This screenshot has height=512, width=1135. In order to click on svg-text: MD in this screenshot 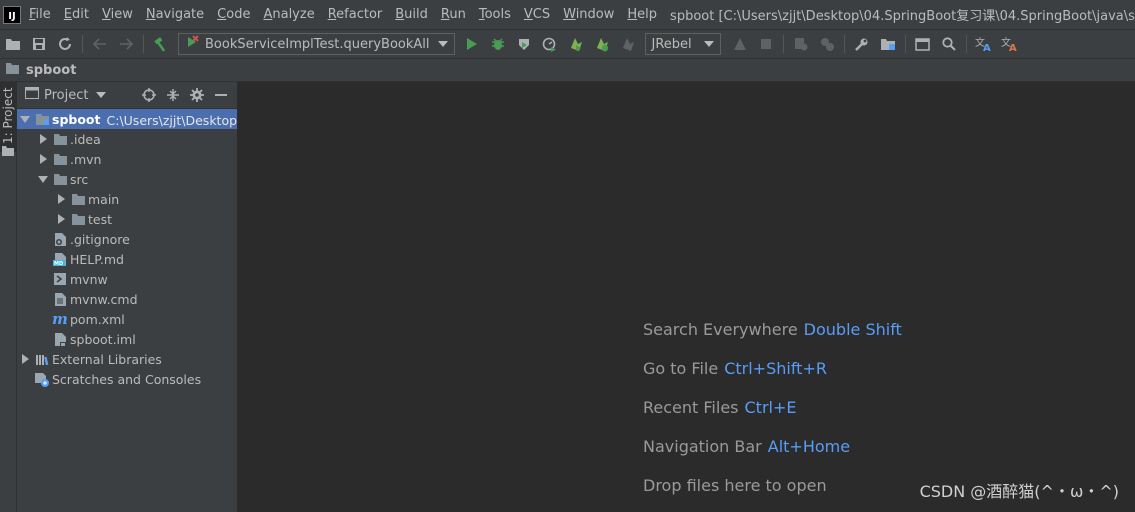, I will do `click(58, 264)`.